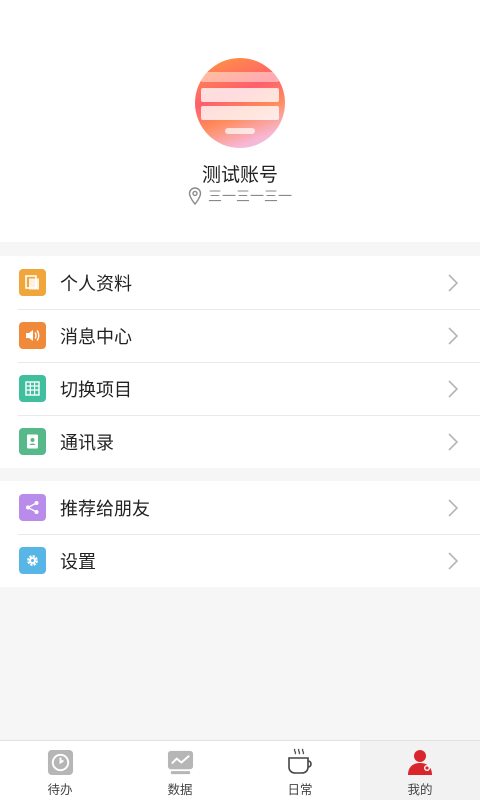  I want to click on menu-item-messages: 消息中心, so click(240, 335).